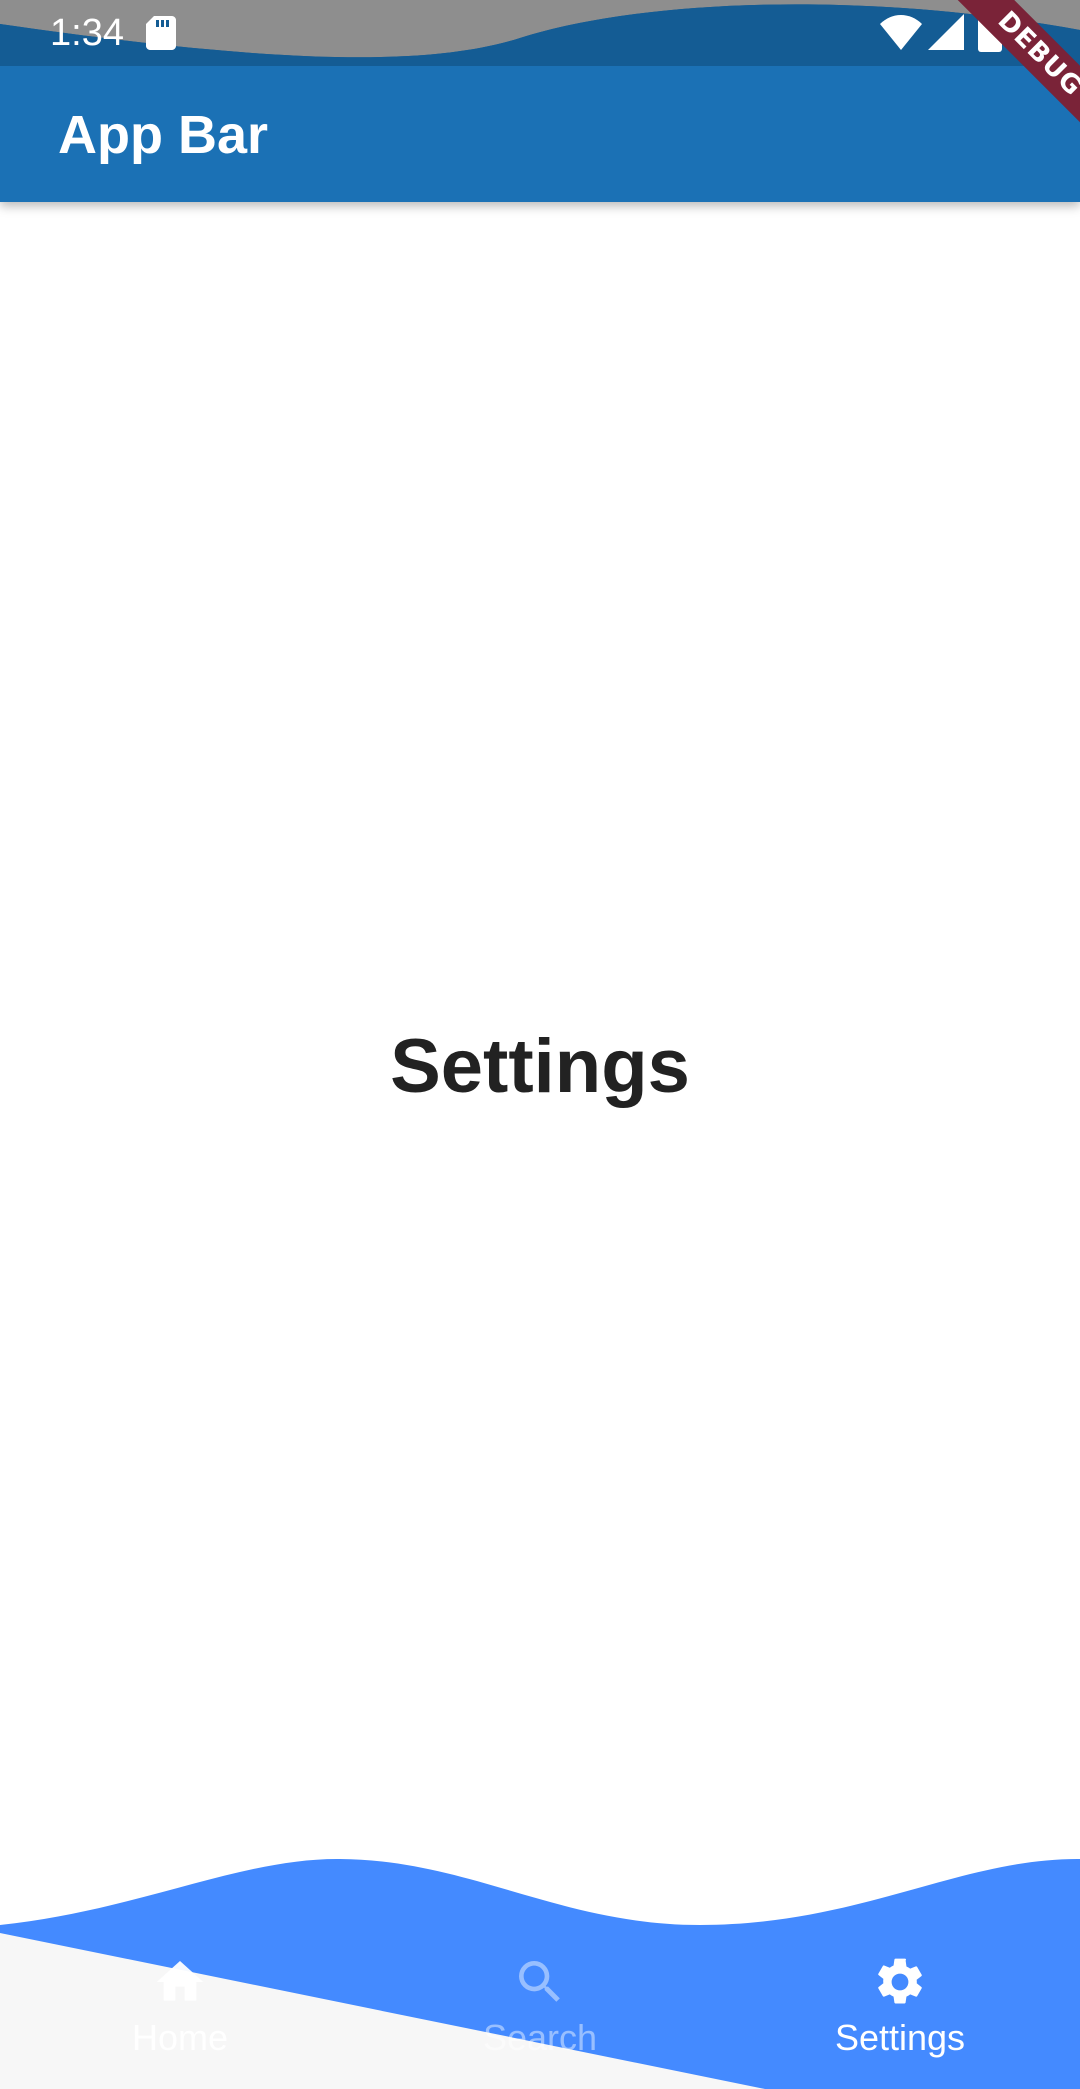 The image size is (1080, 2089). I want to click on debug-ribbon-label: DEBUG, so click(1014, 70).